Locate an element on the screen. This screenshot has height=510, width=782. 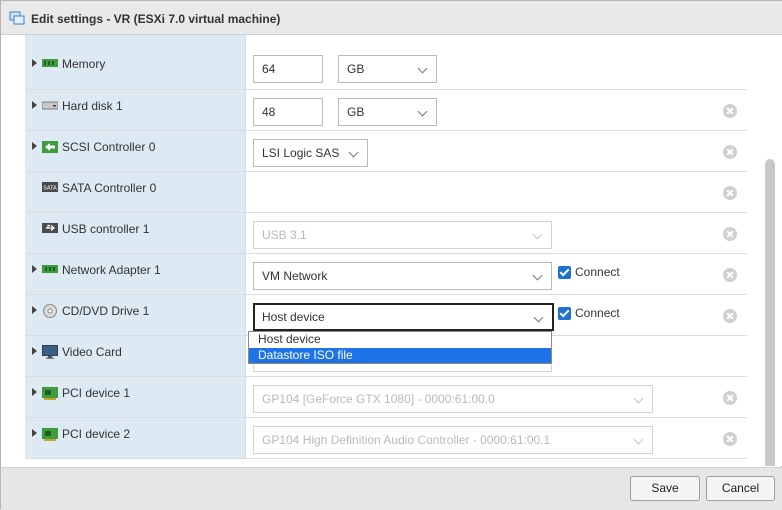
row-name: SATA Controller 0 is located at coordinates (109, 188).